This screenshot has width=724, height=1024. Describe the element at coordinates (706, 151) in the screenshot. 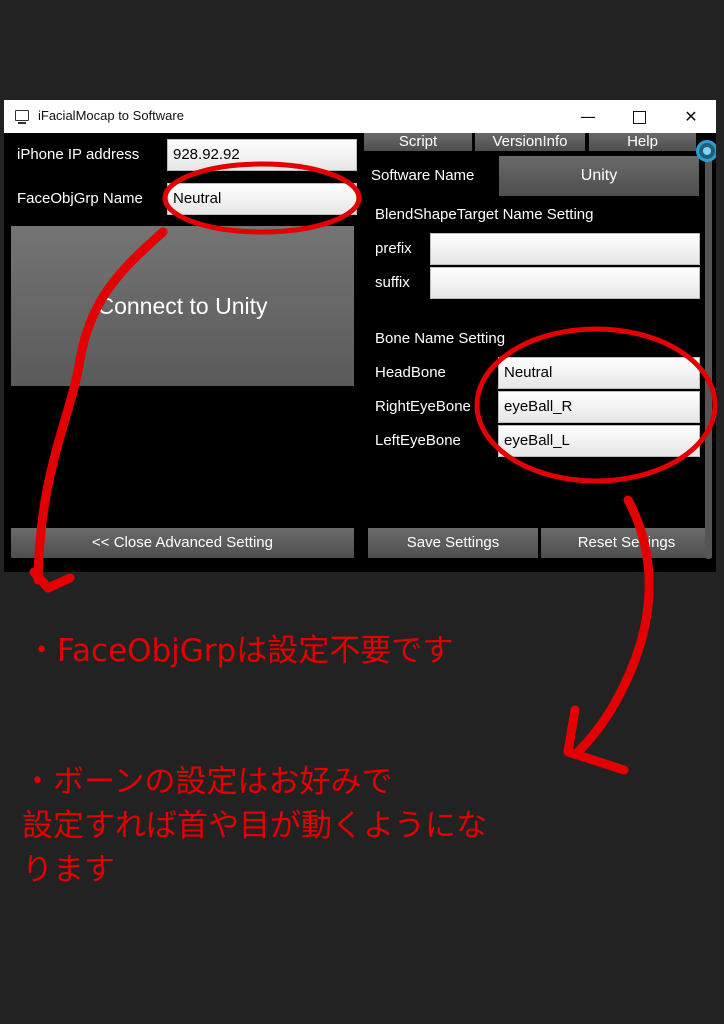

I see `scrollbar-handle` at that location.